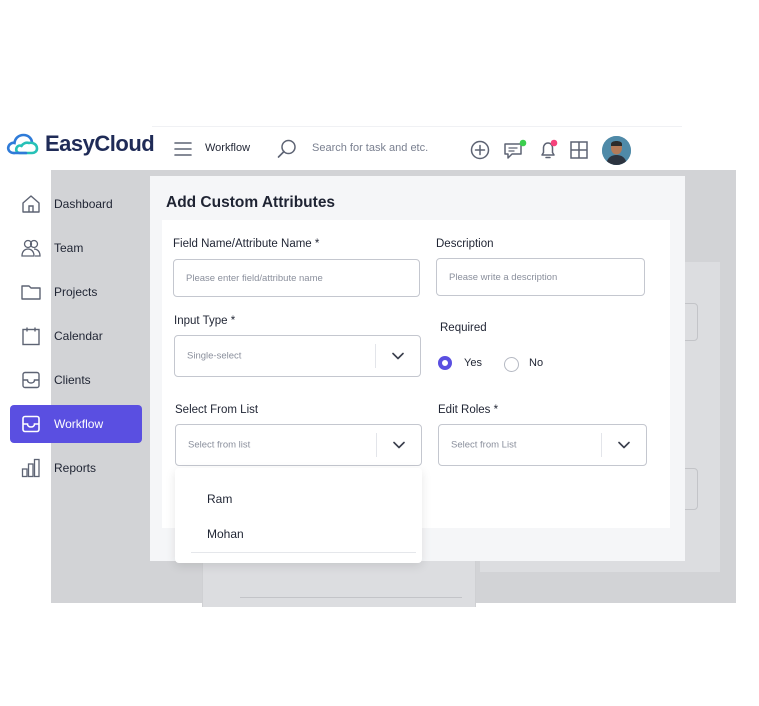 The height and width of the screenshot is (706, 759). Describe the element at coordinates (79, 424) in the screenshot. I see `sidebar-item-label: Workflow` at that location.